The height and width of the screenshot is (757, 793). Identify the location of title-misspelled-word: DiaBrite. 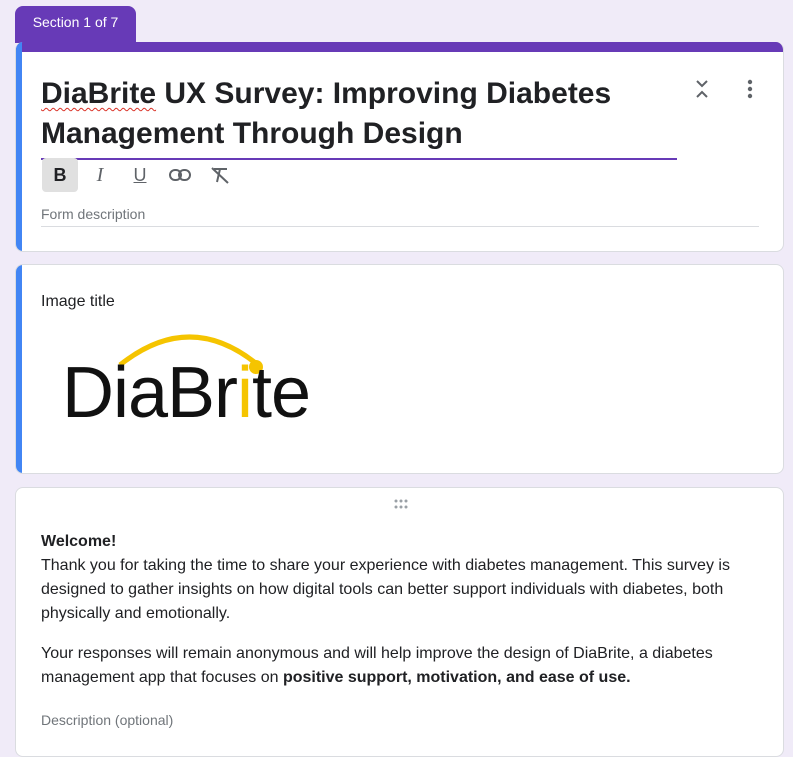
(99, 93).